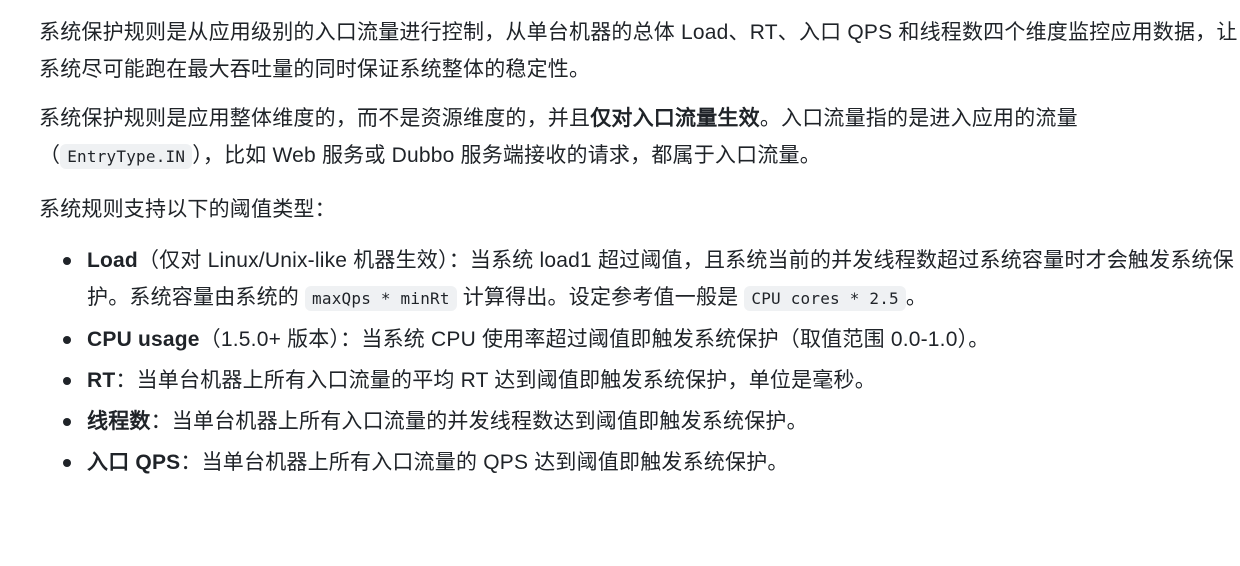  Describe the element at coordinates (600, 297) in the screenshot. I see `load-text-b: 计算得出。设定参考值一般是` at that location.